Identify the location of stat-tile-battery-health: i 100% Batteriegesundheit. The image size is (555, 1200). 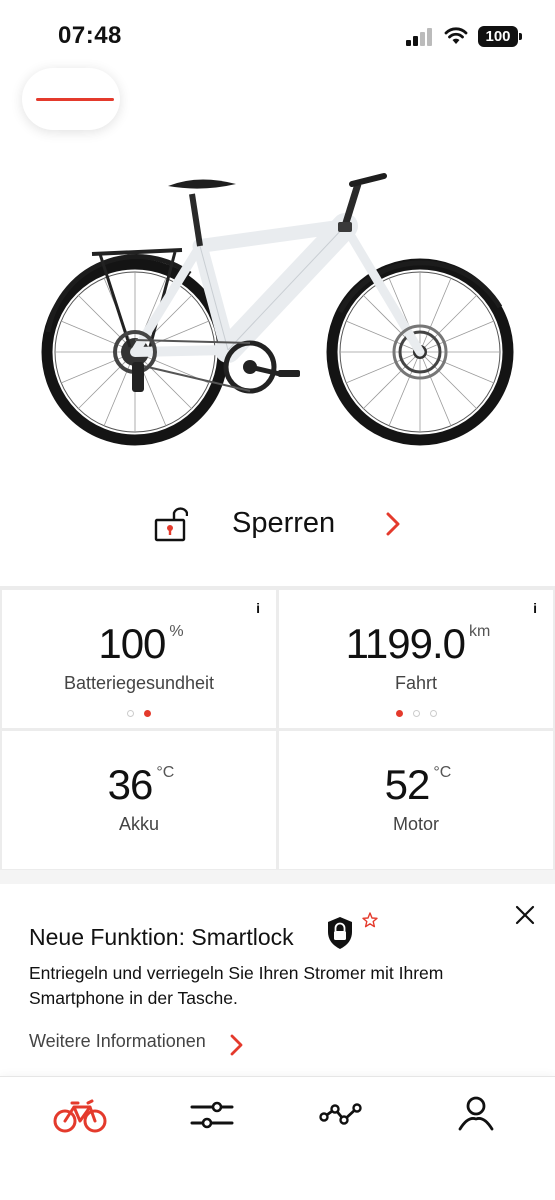
(139, 659).